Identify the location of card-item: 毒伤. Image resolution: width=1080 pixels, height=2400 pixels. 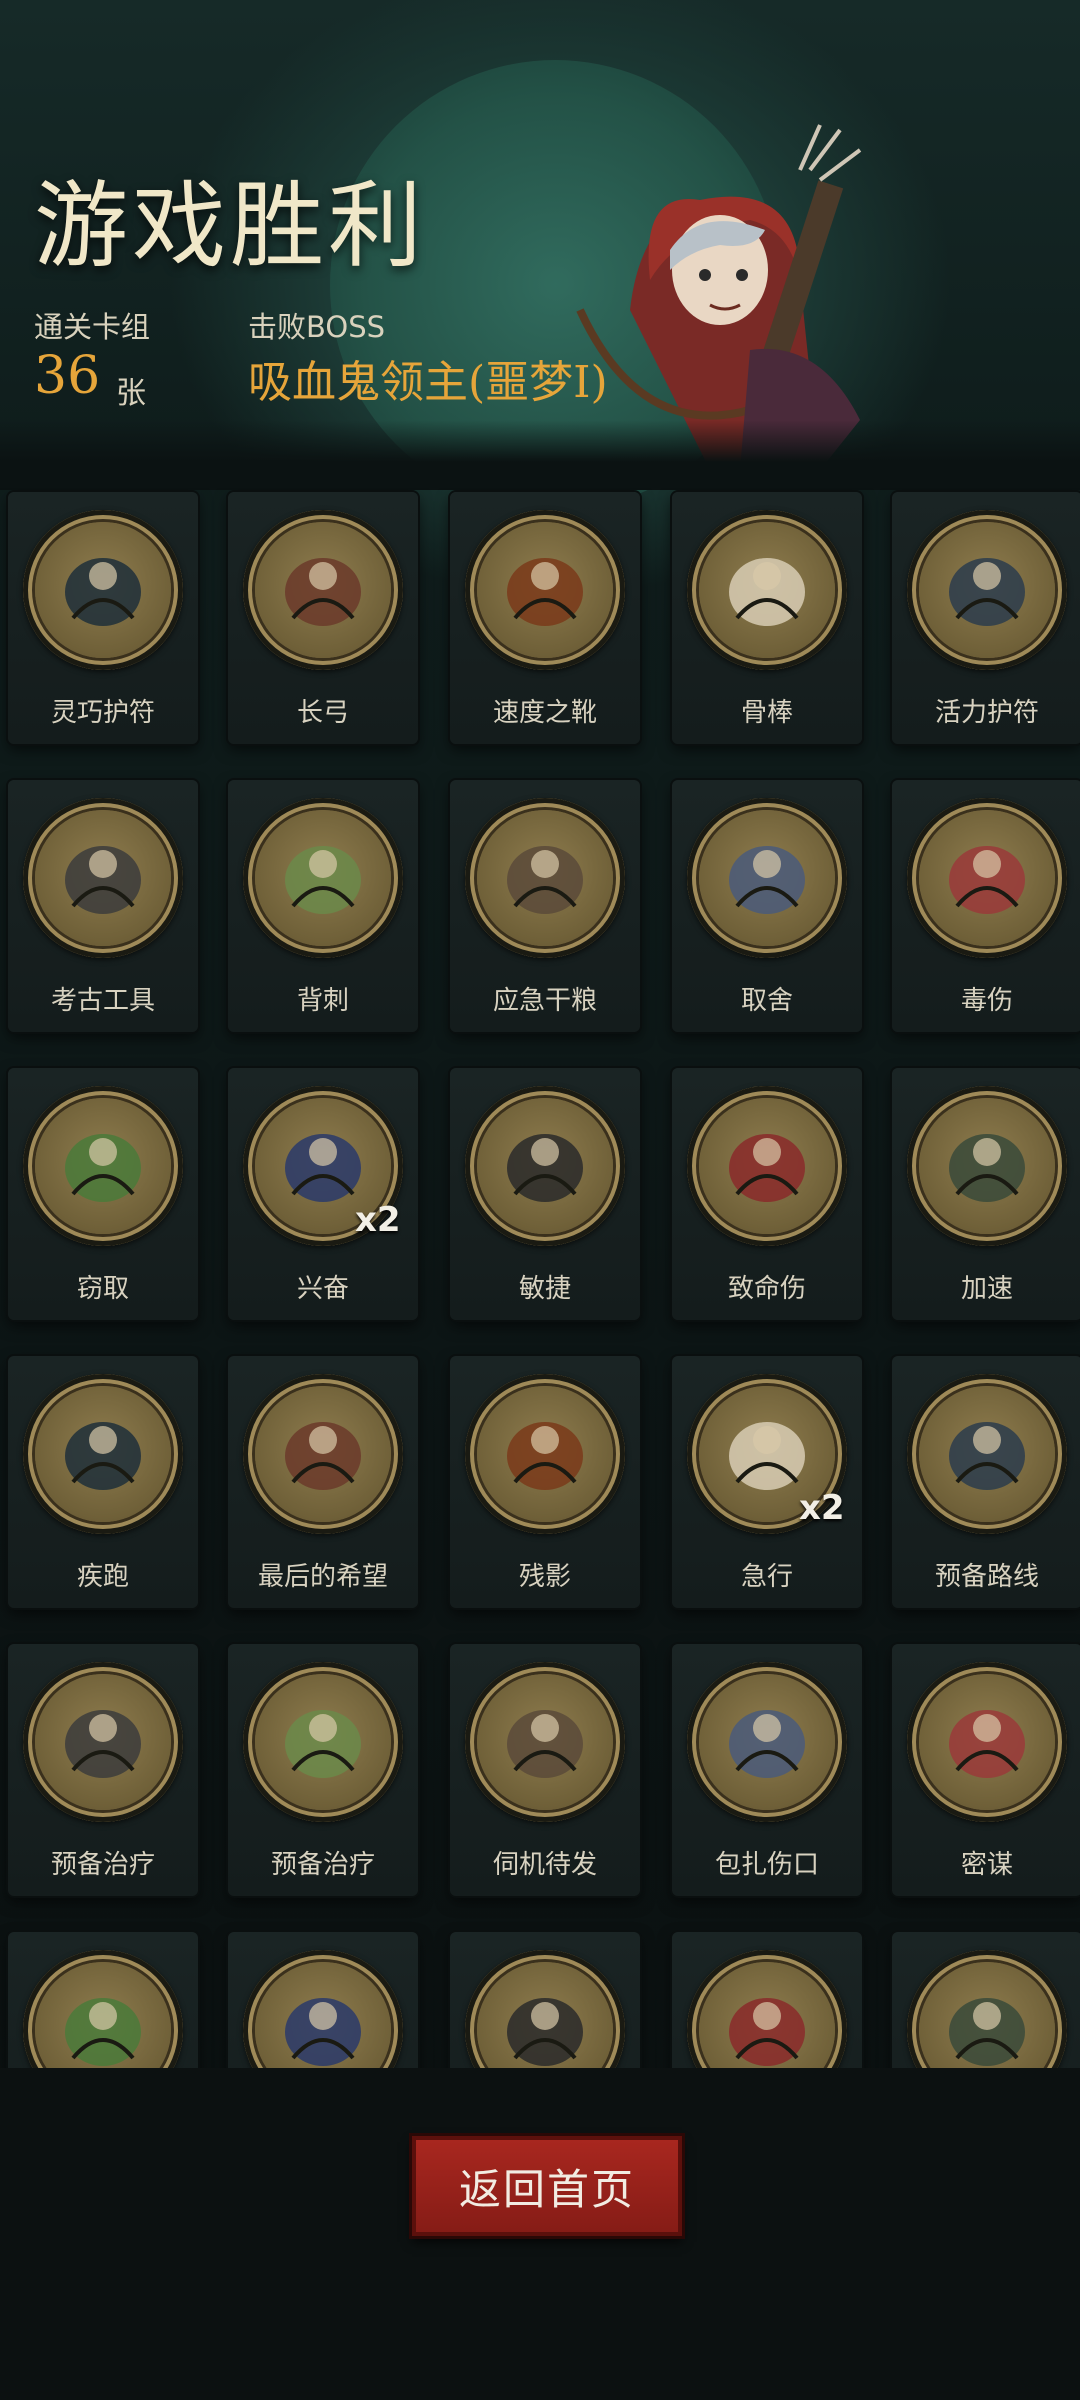
(986, 906).